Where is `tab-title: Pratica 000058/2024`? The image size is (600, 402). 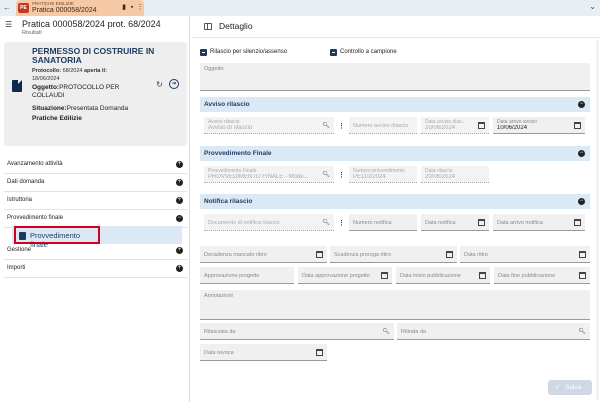
tab-title: Pratica 000058/2024 is located at coordinates (64, 10).